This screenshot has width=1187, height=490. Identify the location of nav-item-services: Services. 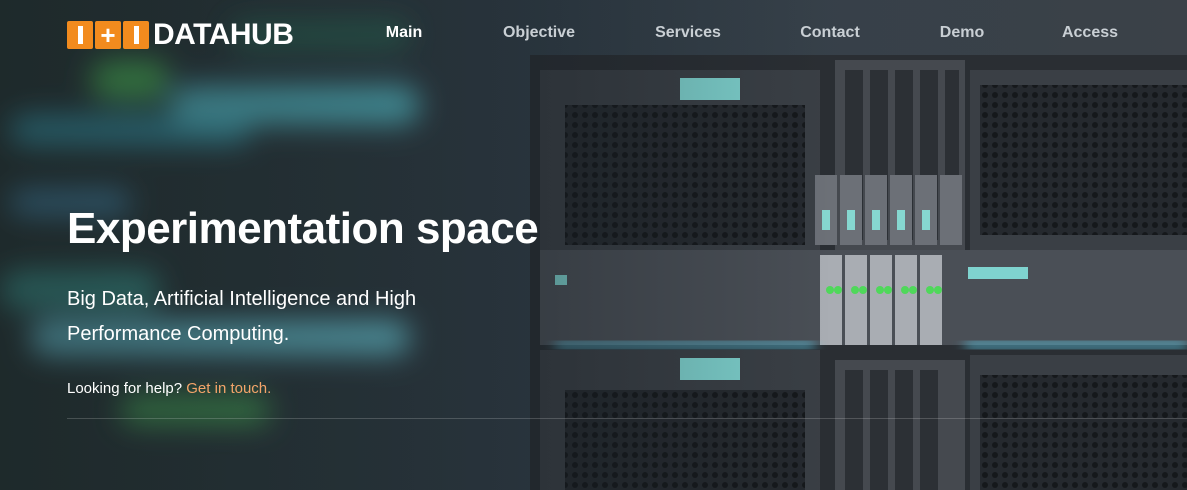
(688, 33).